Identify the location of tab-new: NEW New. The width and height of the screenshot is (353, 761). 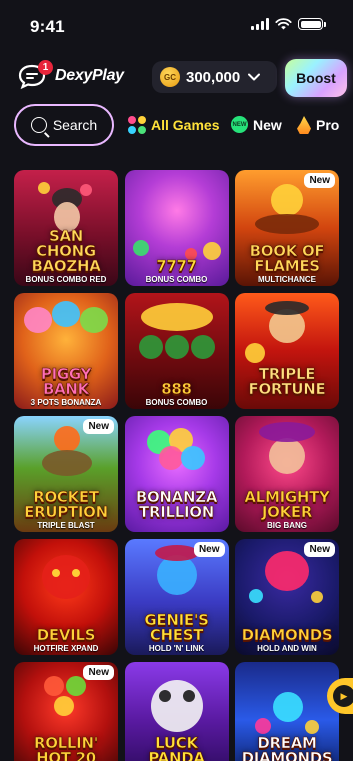
(256, 124).